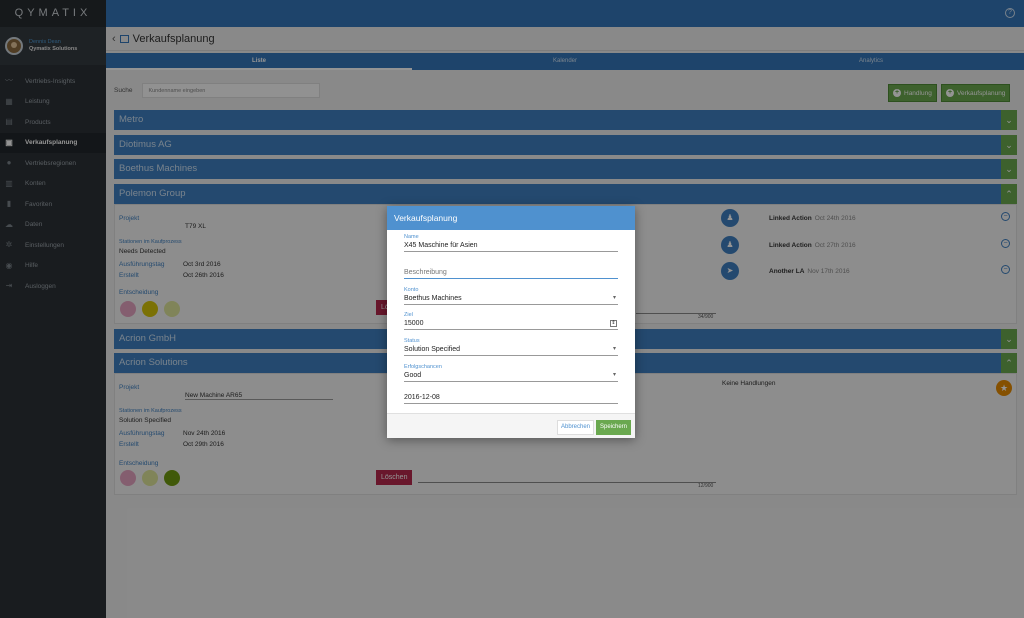  I want to click on dialog-title: Verkaufsplanung, so click(511, 218).